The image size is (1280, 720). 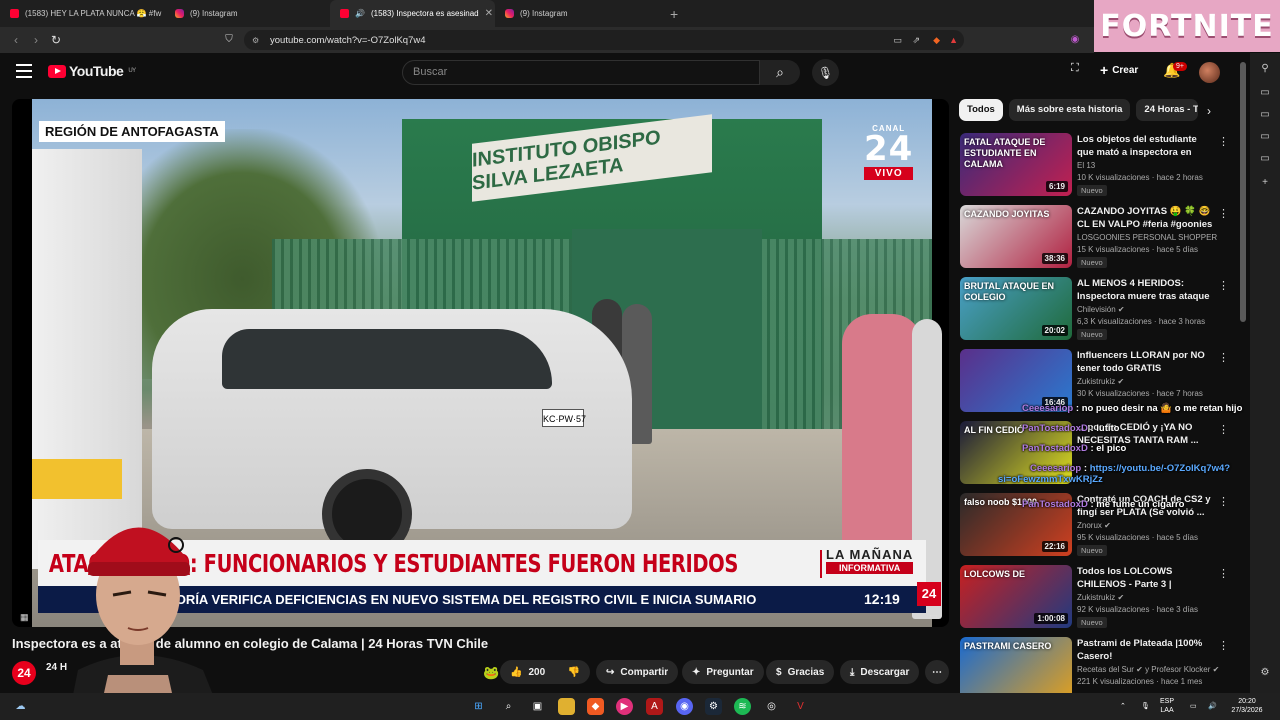 I want to click on recommendation-channel: Znorux ✔, so click(x=1094, y=525).